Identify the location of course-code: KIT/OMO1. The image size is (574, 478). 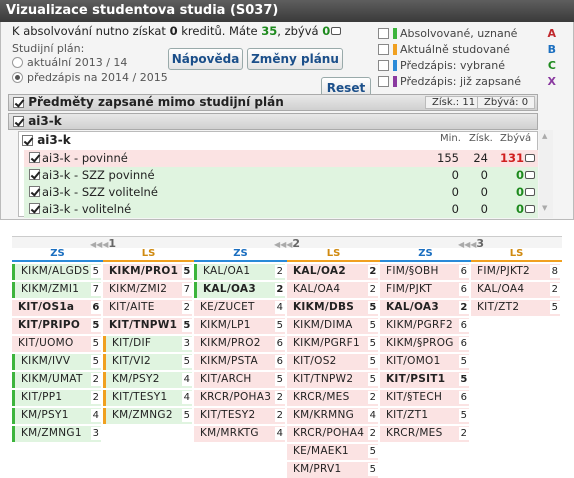
(413, 361).